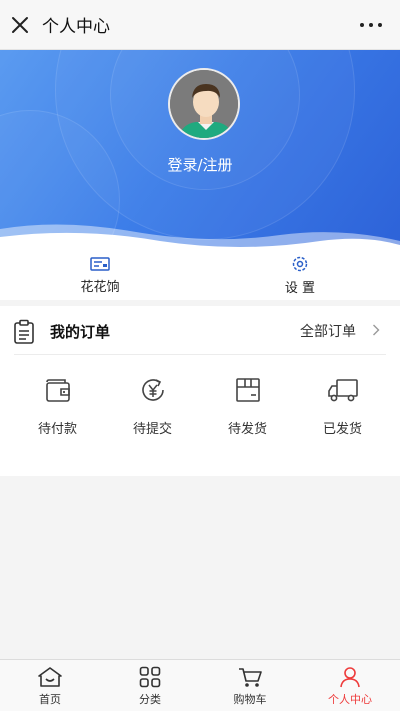  I want to click on quick-link-huahuaxiang: 花花饷, so click(100, 275).